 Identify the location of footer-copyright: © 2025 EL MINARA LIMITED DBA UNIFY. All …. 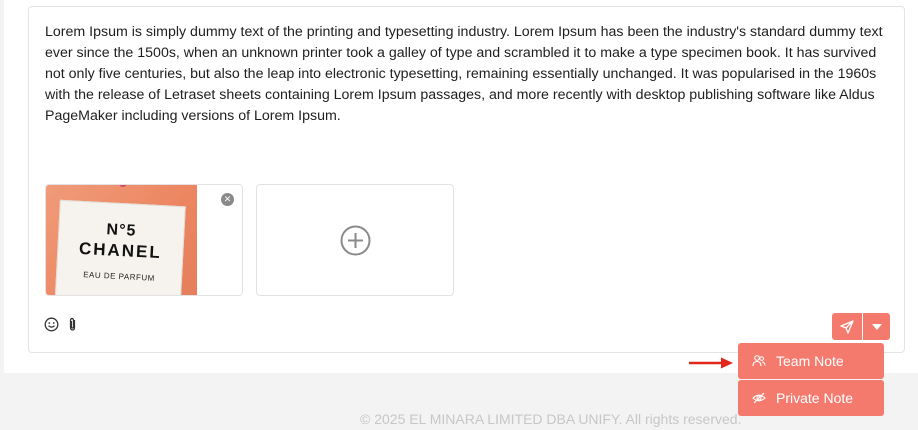
(551, 419).